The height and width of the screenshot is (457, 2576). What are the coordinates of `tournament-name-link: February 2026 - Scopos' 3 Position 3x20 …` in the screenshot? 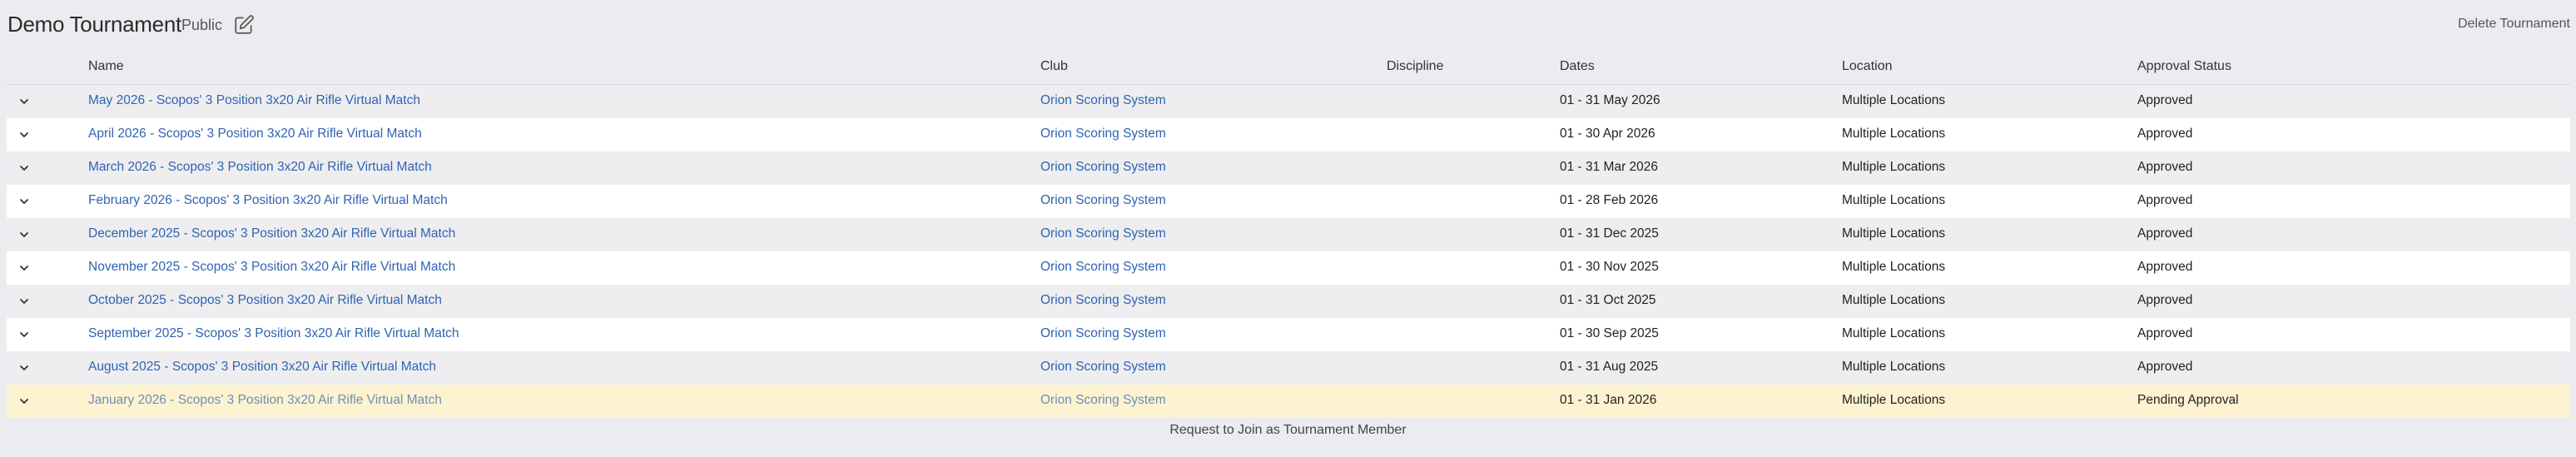 It's located at (268, 200).